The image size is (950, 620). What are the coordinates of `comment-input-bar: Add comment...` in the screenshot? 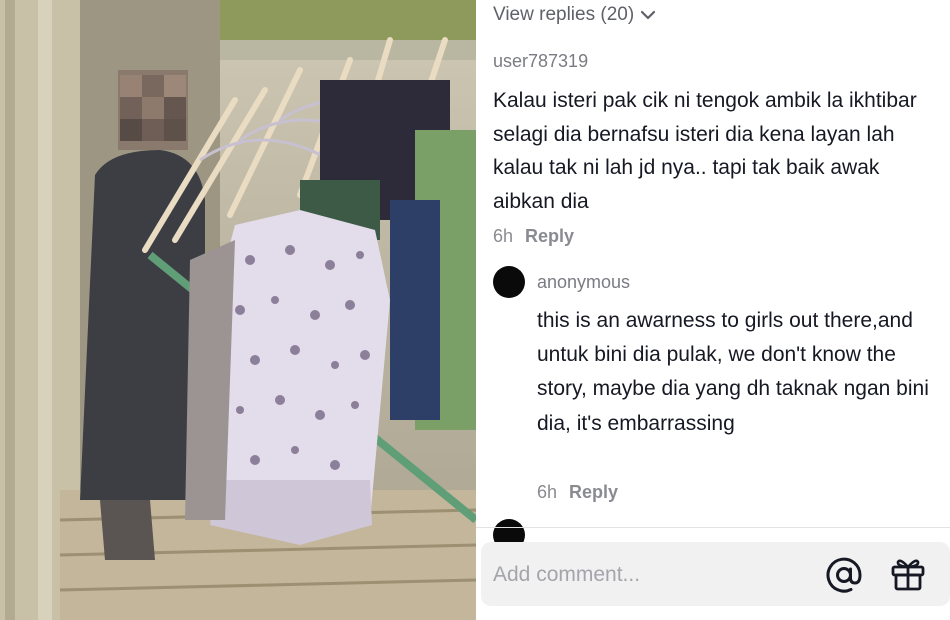 It's located at (715, 574).